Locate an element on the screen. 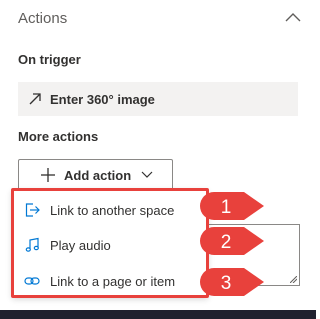 The width and height of the screenshot is (320, 319). on-trigger-label: On trigger is located at coordinates (49, 59).